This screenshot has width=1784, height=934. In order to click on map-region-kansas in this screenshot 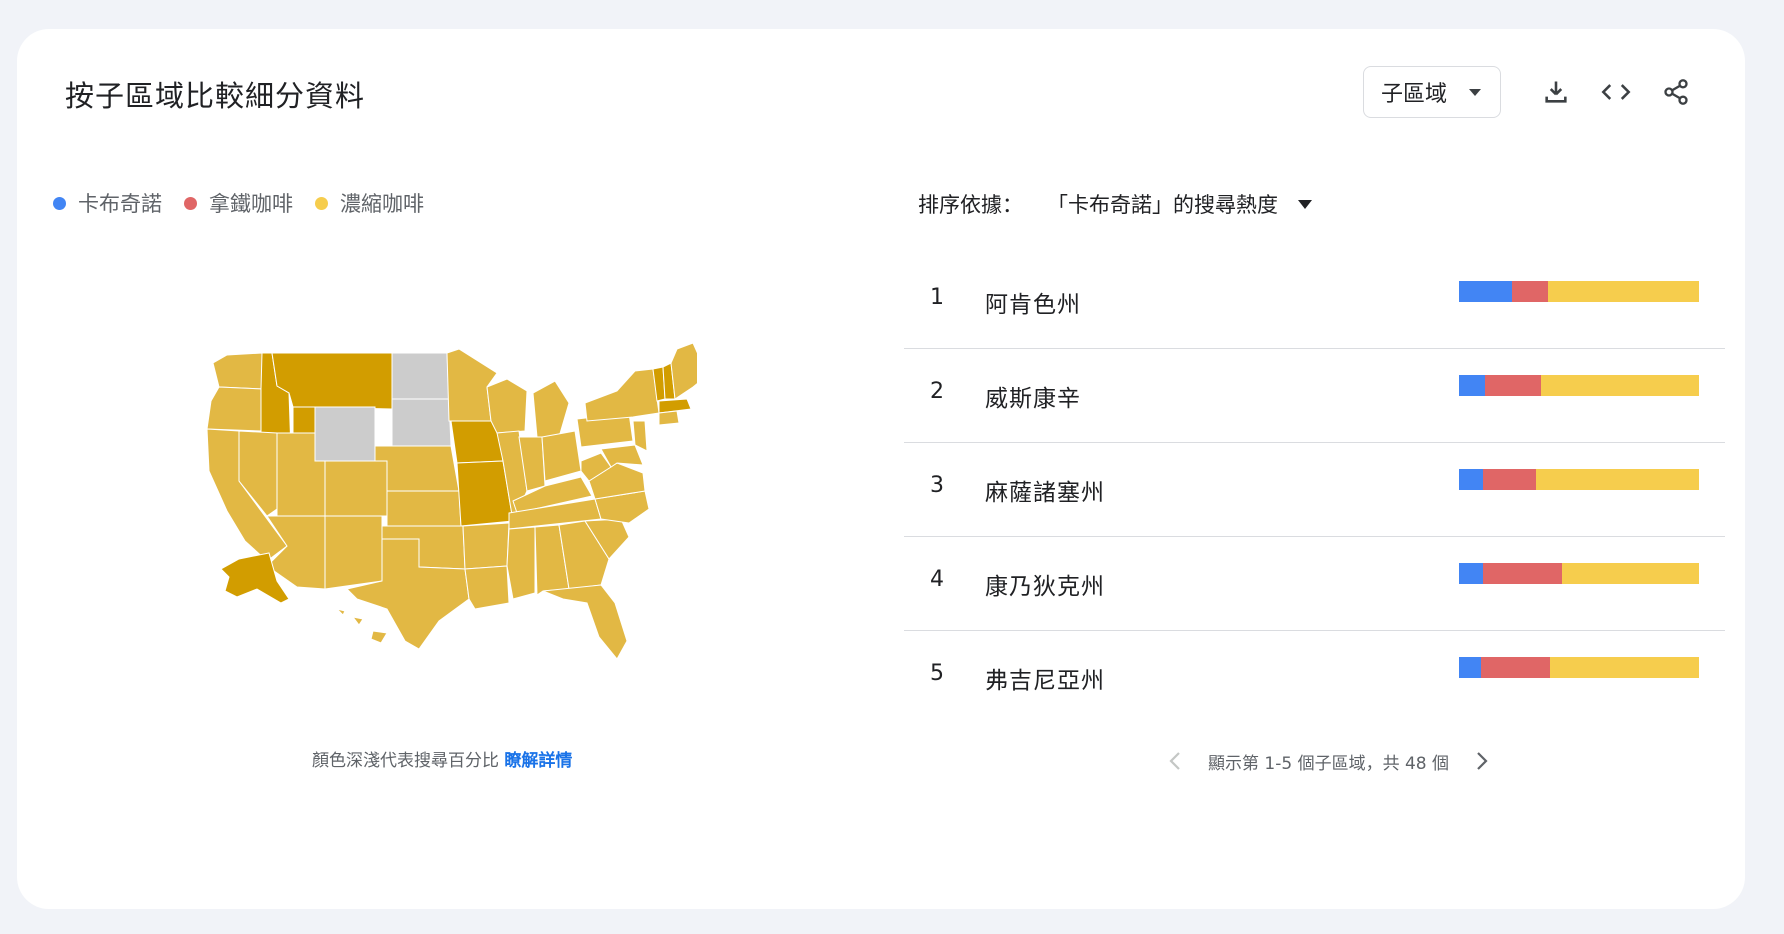, I will do `click(424, 508)`.